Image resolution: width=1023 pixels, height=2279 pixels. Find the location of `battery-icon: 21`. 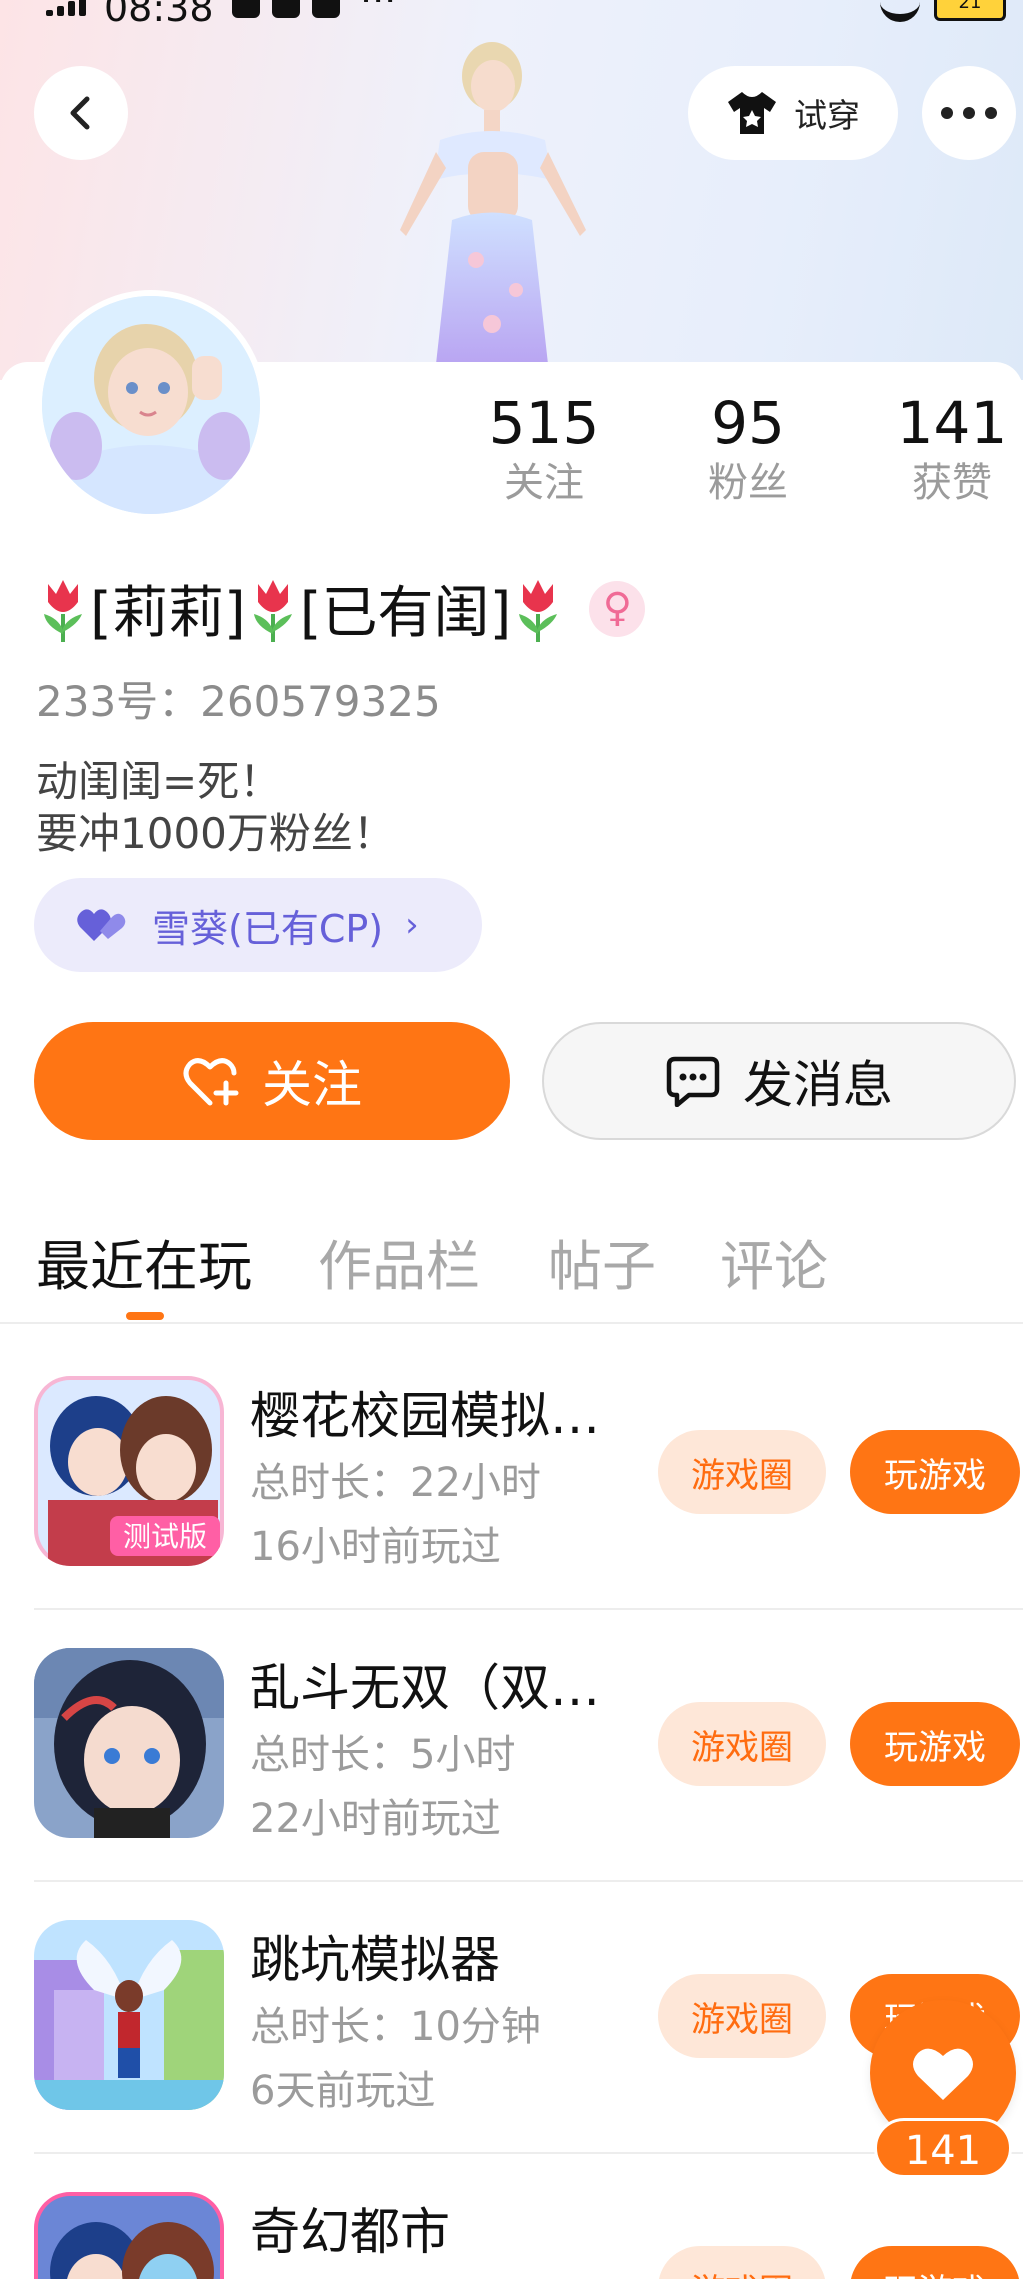

battery-icon: 21 is located at coordinates (970, 10).